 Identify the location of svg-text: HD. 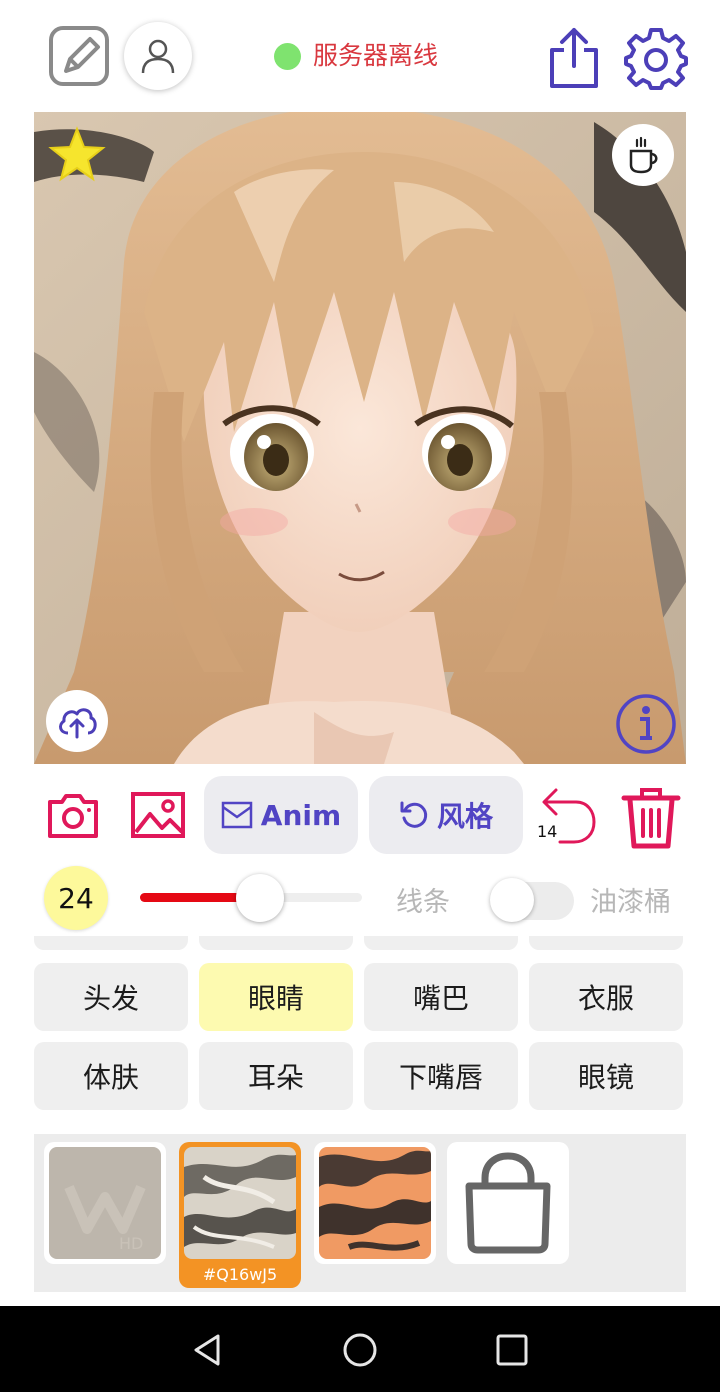
(131, 1243).